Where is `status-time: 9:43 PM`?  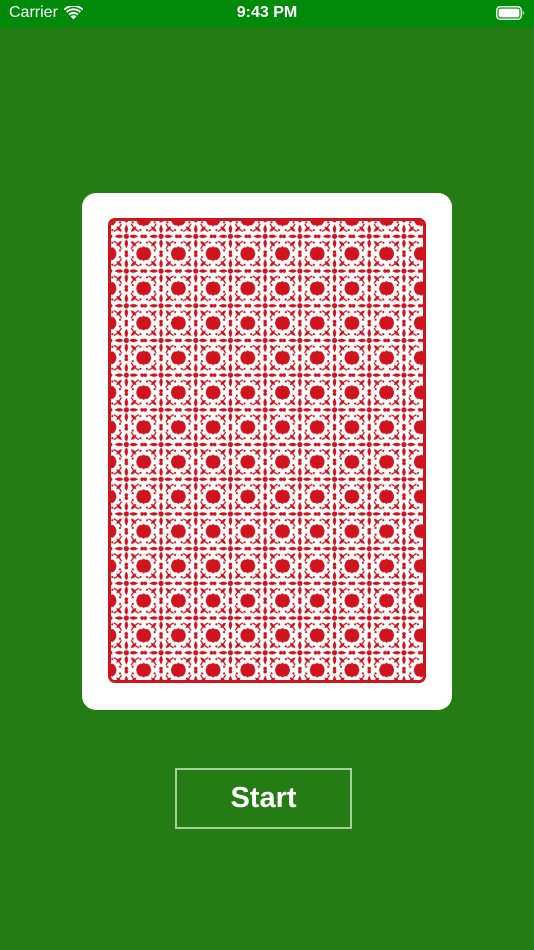
status-time: 9:43 PM is located at coordinates (267, 12).